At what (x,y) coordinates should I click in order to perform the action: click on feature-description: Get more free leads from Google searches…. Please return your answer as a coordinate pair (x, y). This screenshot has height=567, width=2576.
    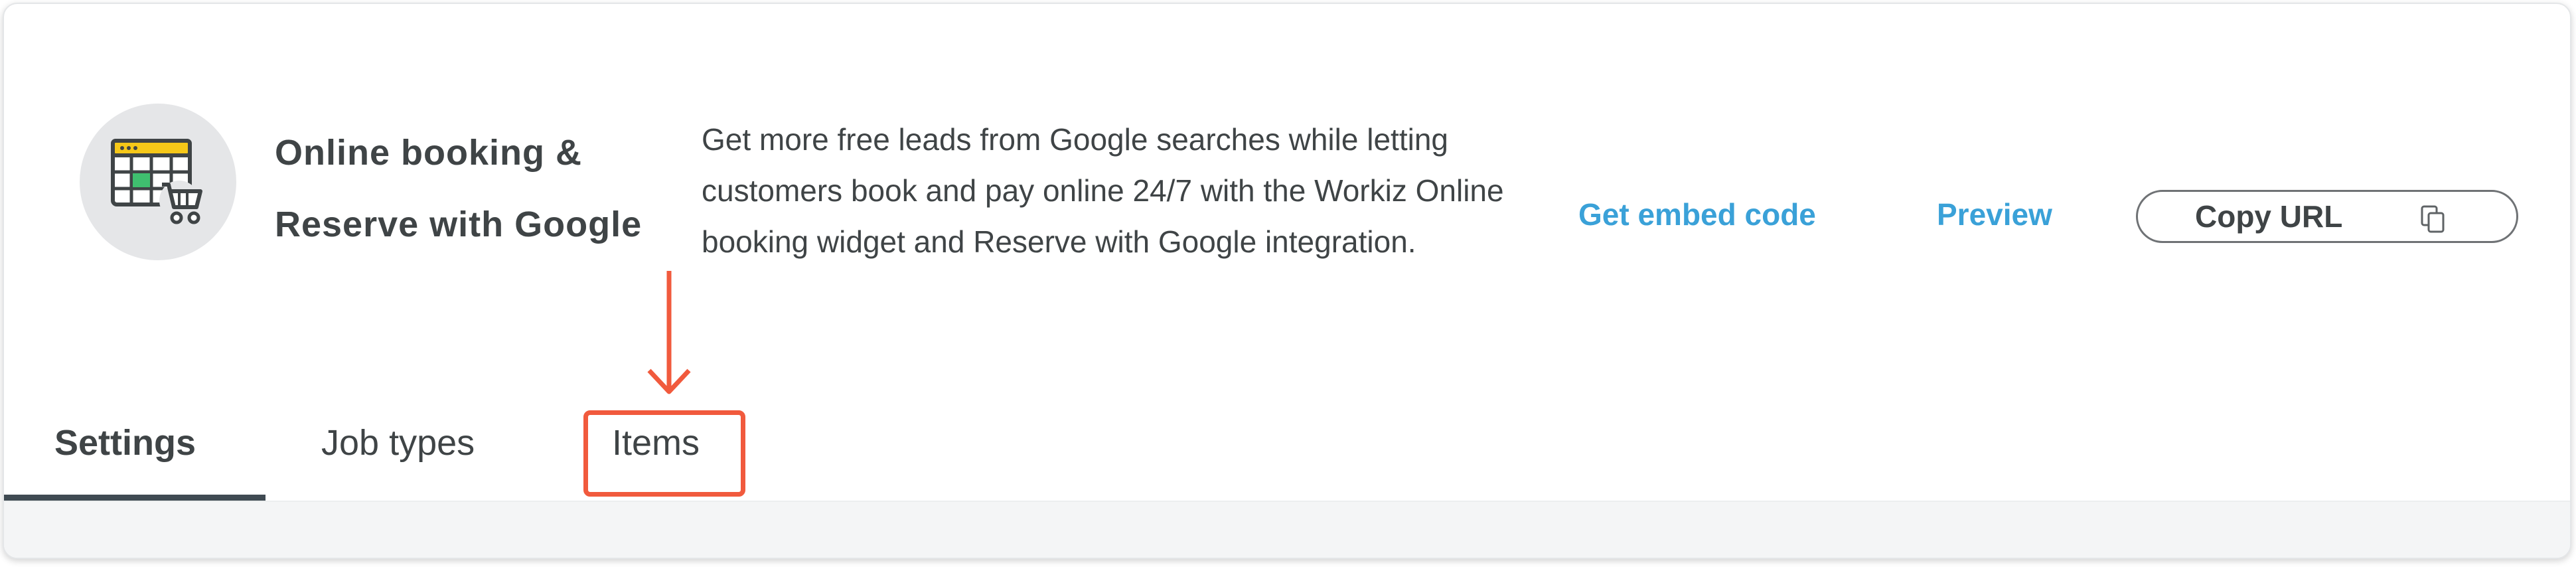
    Looking at the image, I should click on (1103, 190).